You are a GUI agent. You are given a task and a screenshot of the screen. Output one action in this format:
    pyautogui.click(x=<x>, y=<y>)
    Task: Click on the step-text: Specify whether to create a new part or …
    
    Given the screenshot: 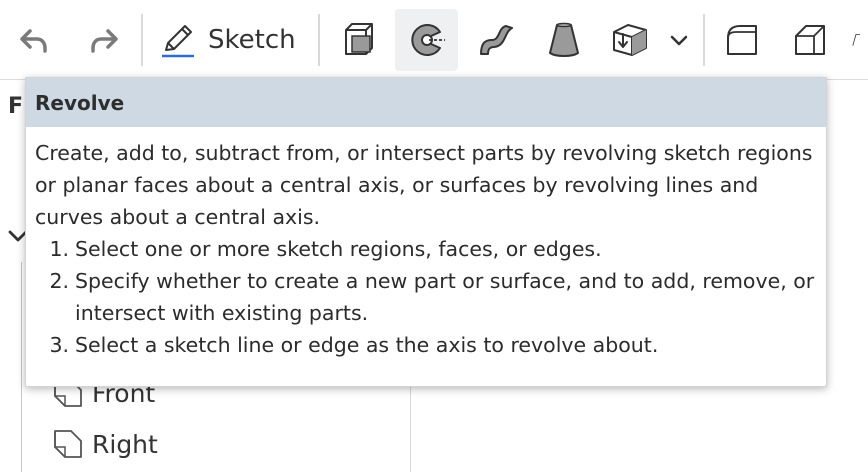 What is the action you would take?
    pyautogui.click(x=445, y=297)
    